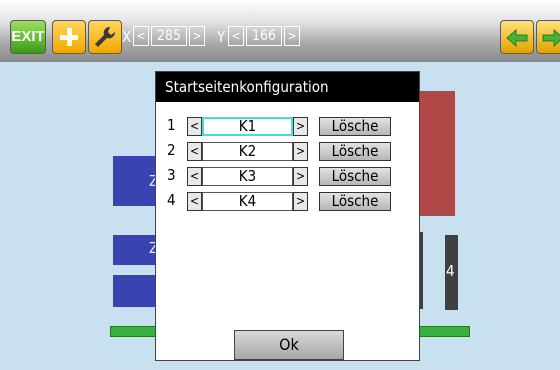 This screenshot has width=560, height=370. I want to click on row-2-value: K2, so click(247, 151).